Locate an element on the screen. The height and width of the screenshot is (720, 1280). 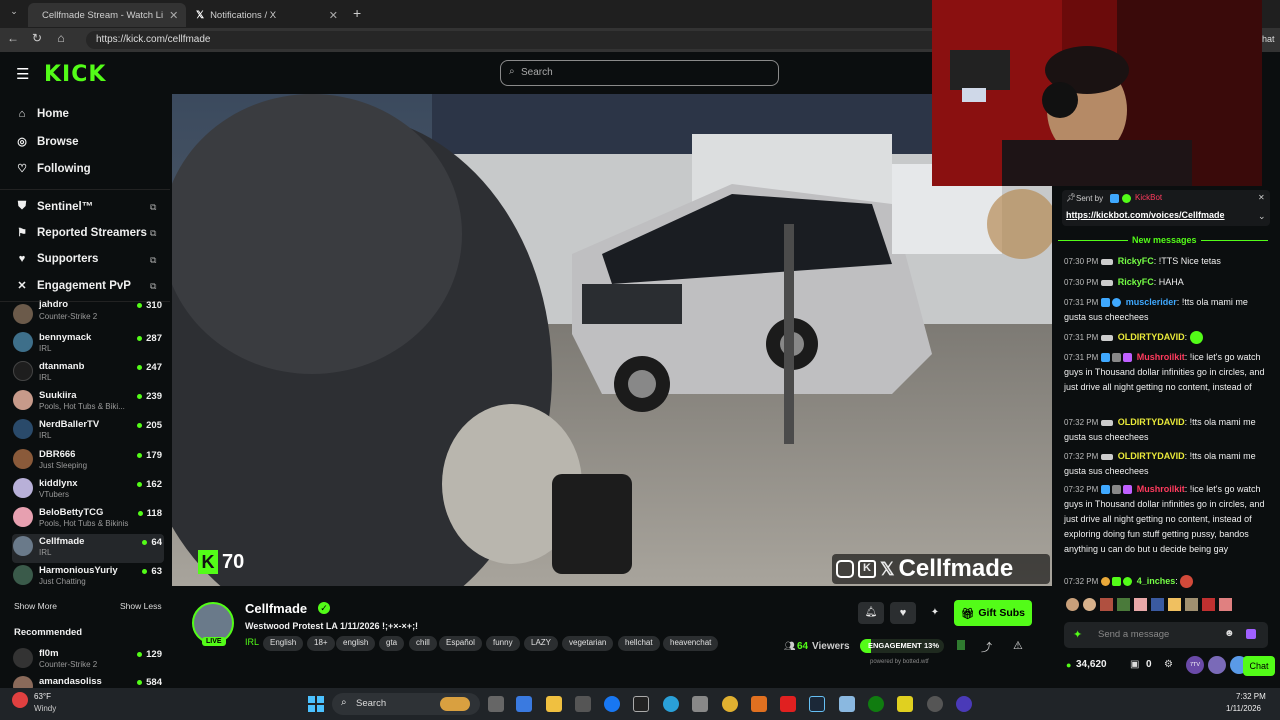
gif-button-icon is located at coordinates (1217, 665).